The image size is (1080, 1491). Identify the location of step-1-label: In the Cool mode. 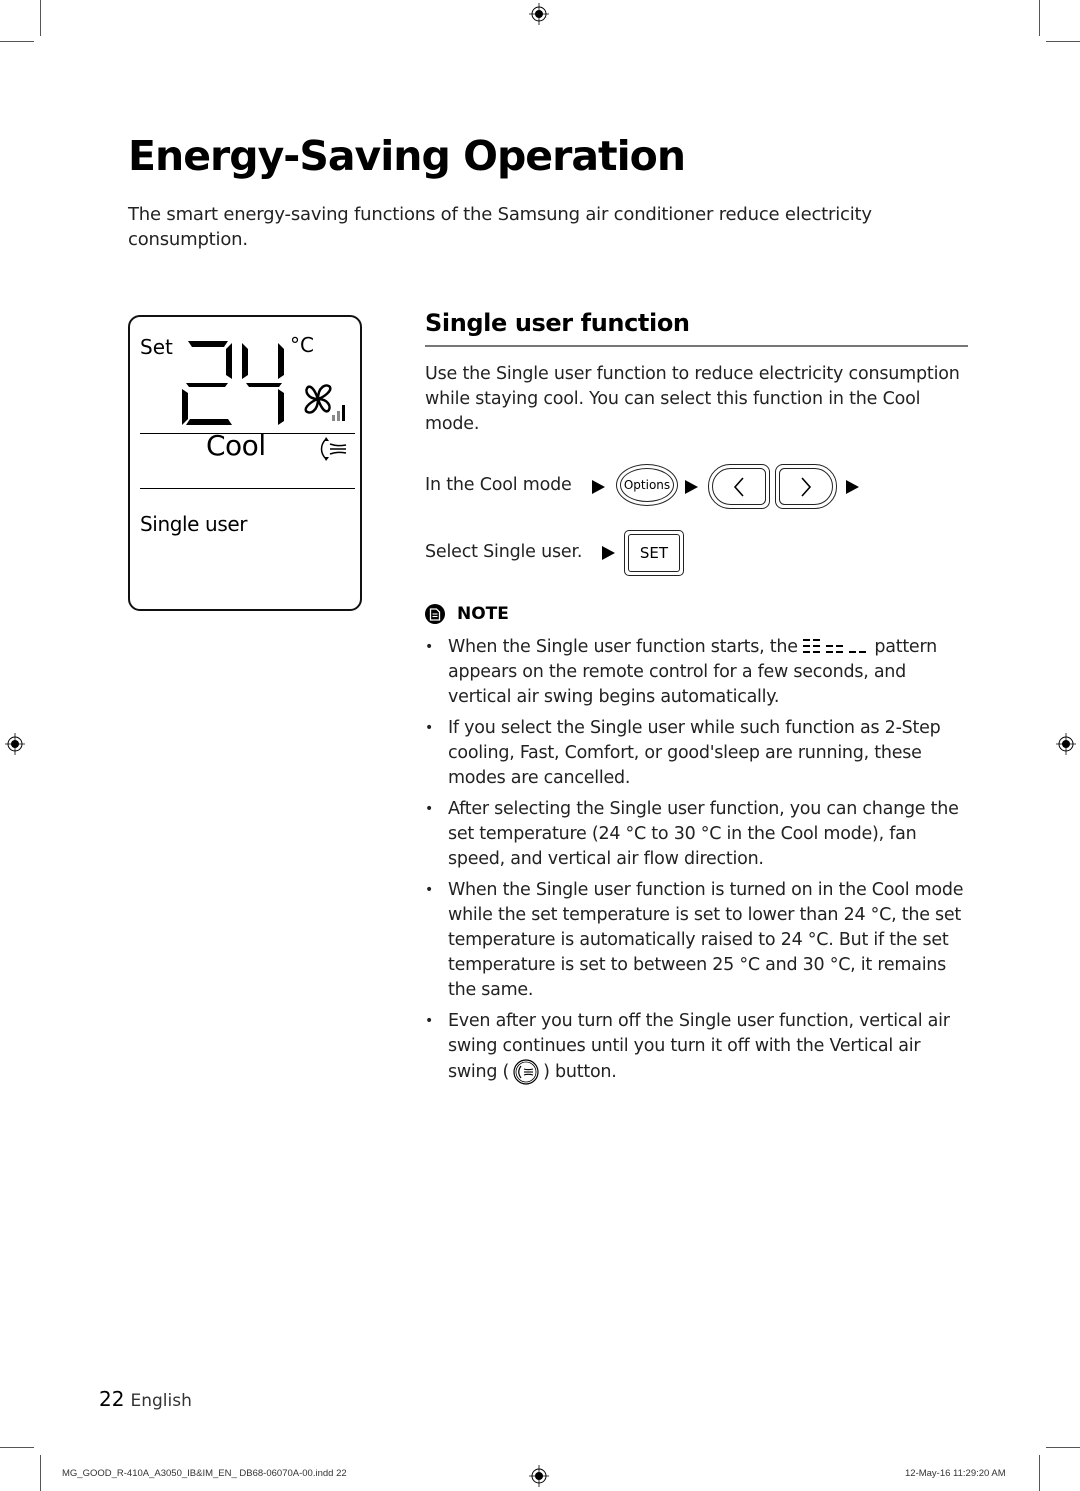
(498, 485).